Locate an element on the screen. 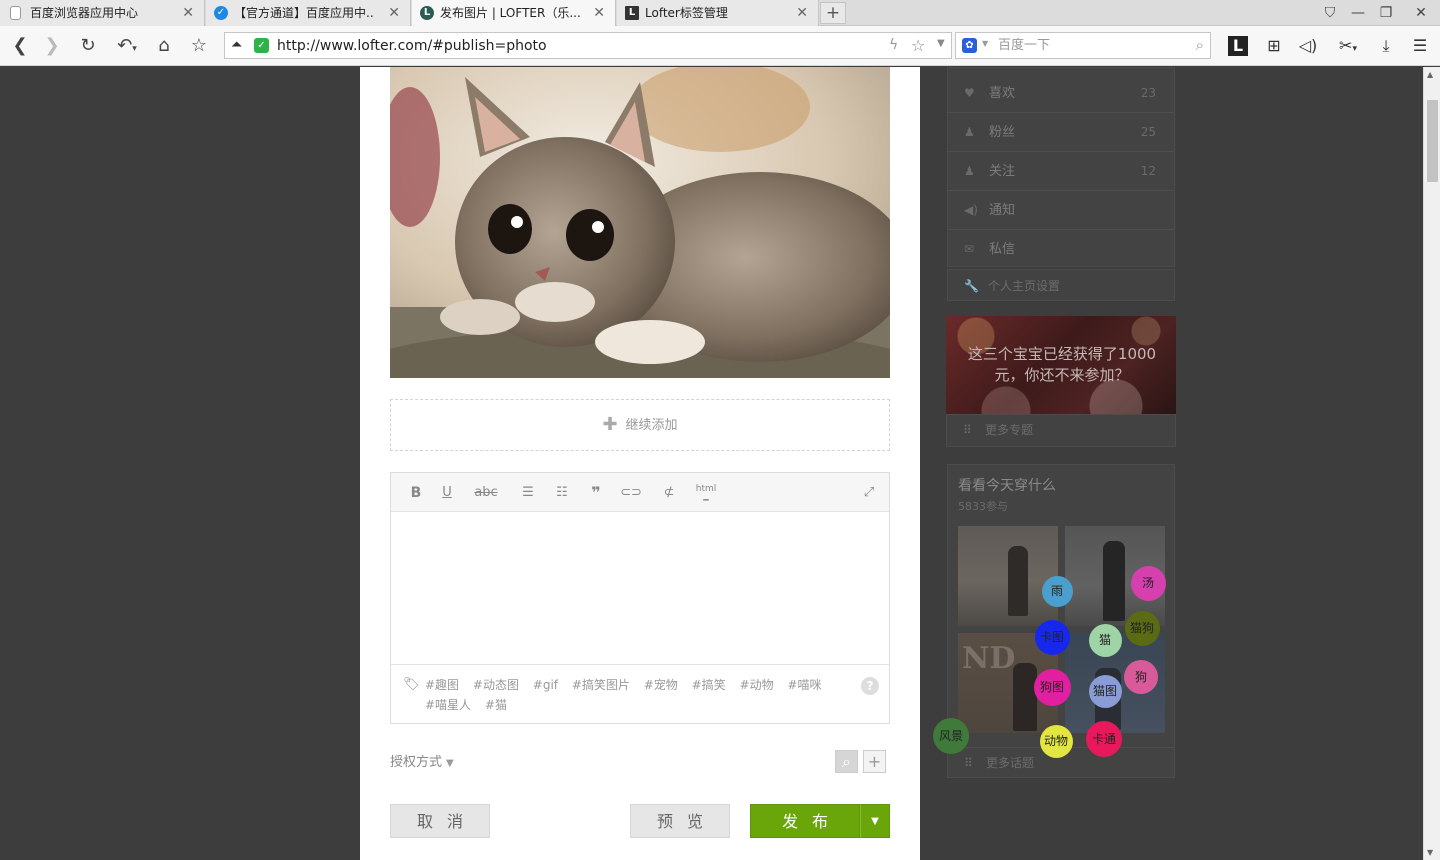  topic-title: 看看今天穿什么 is located at coordinates (1007, 485).